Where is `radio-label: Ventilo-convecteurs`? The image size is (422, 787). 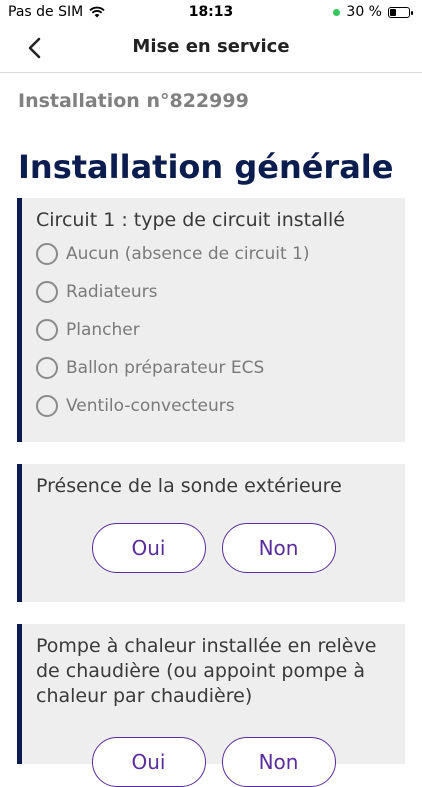
radio-label: Ventilo-convecteurs is located at coordinates (150, 406).